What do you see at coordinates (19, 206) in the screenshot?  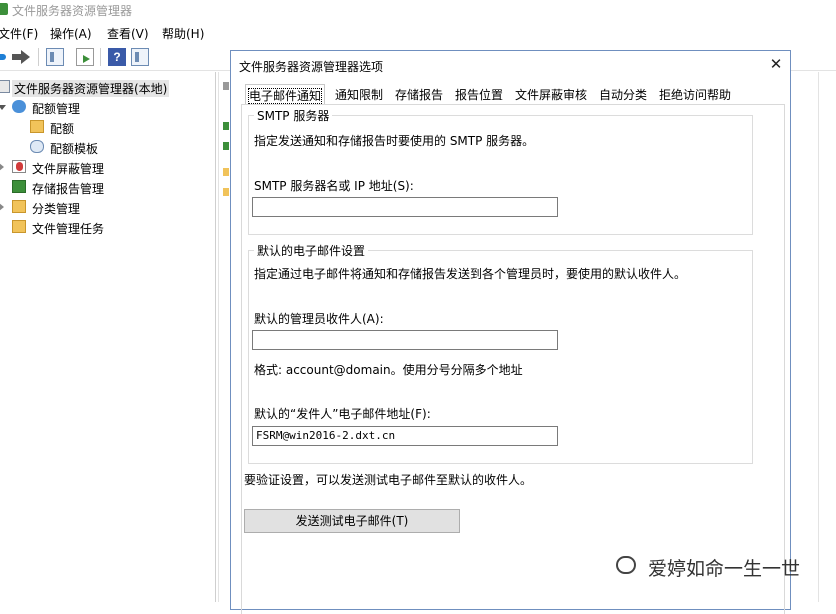 I see `classification-icon` at bounding box center [19, 206].